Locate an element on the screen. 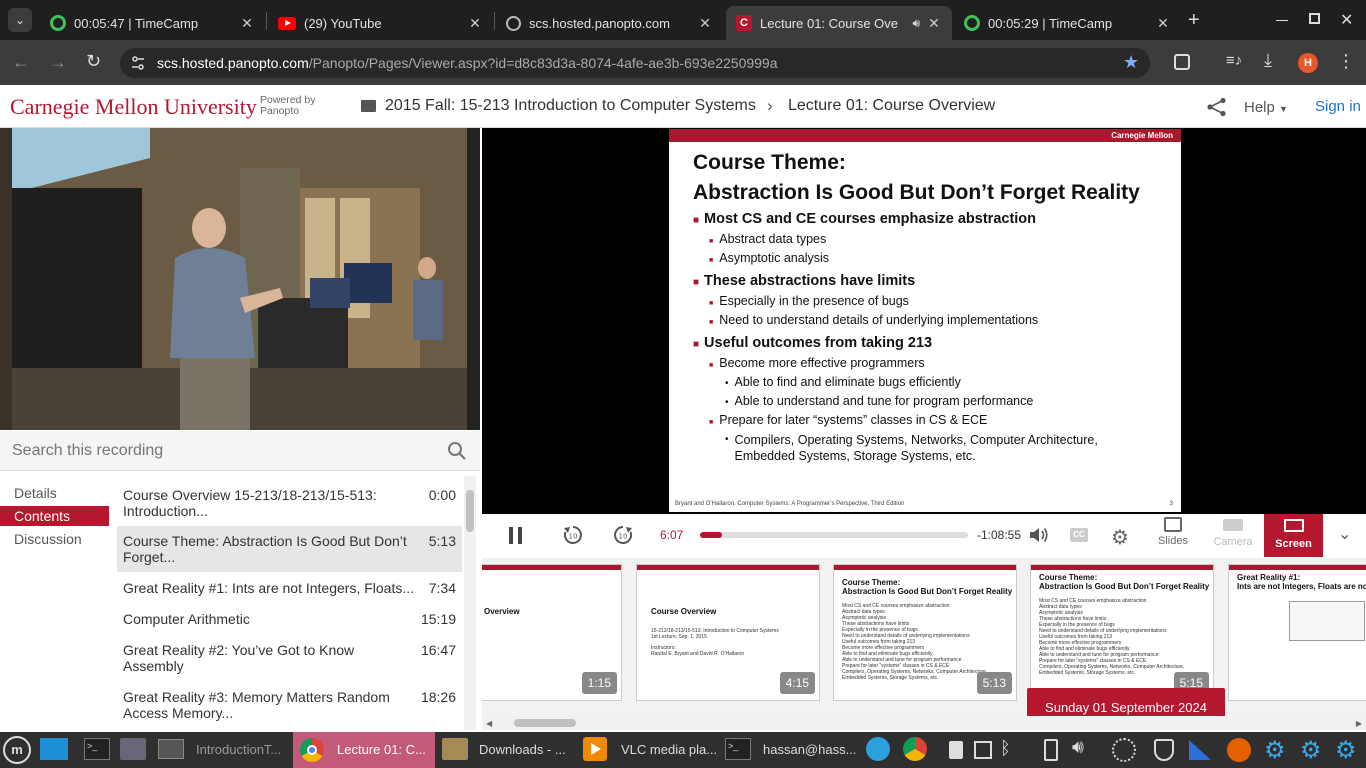 This screenshot has width=1366, height=768. media-controls-icon: ≡♪ is located at coordinates (1234, 60).